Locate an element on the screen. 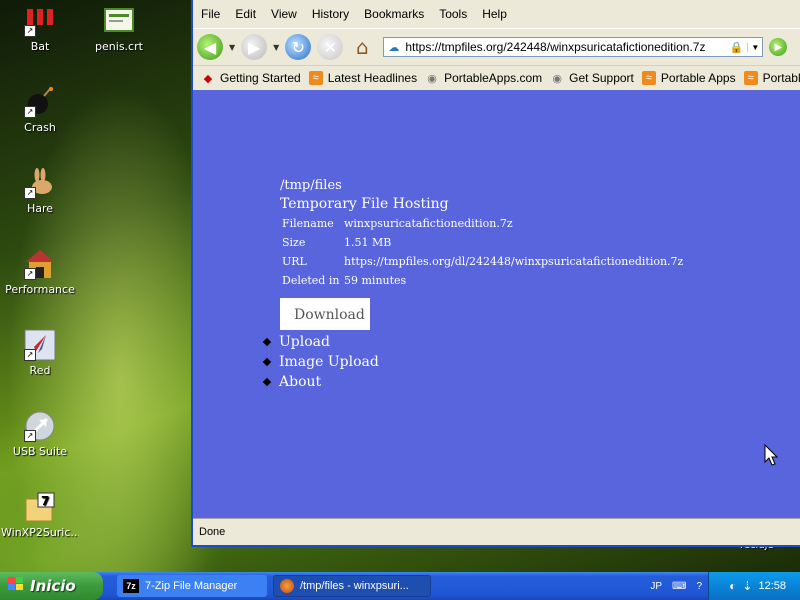 This screenshot has height=600, width=800. bomb-icon: ↗ is located at coordinates (40, 102).